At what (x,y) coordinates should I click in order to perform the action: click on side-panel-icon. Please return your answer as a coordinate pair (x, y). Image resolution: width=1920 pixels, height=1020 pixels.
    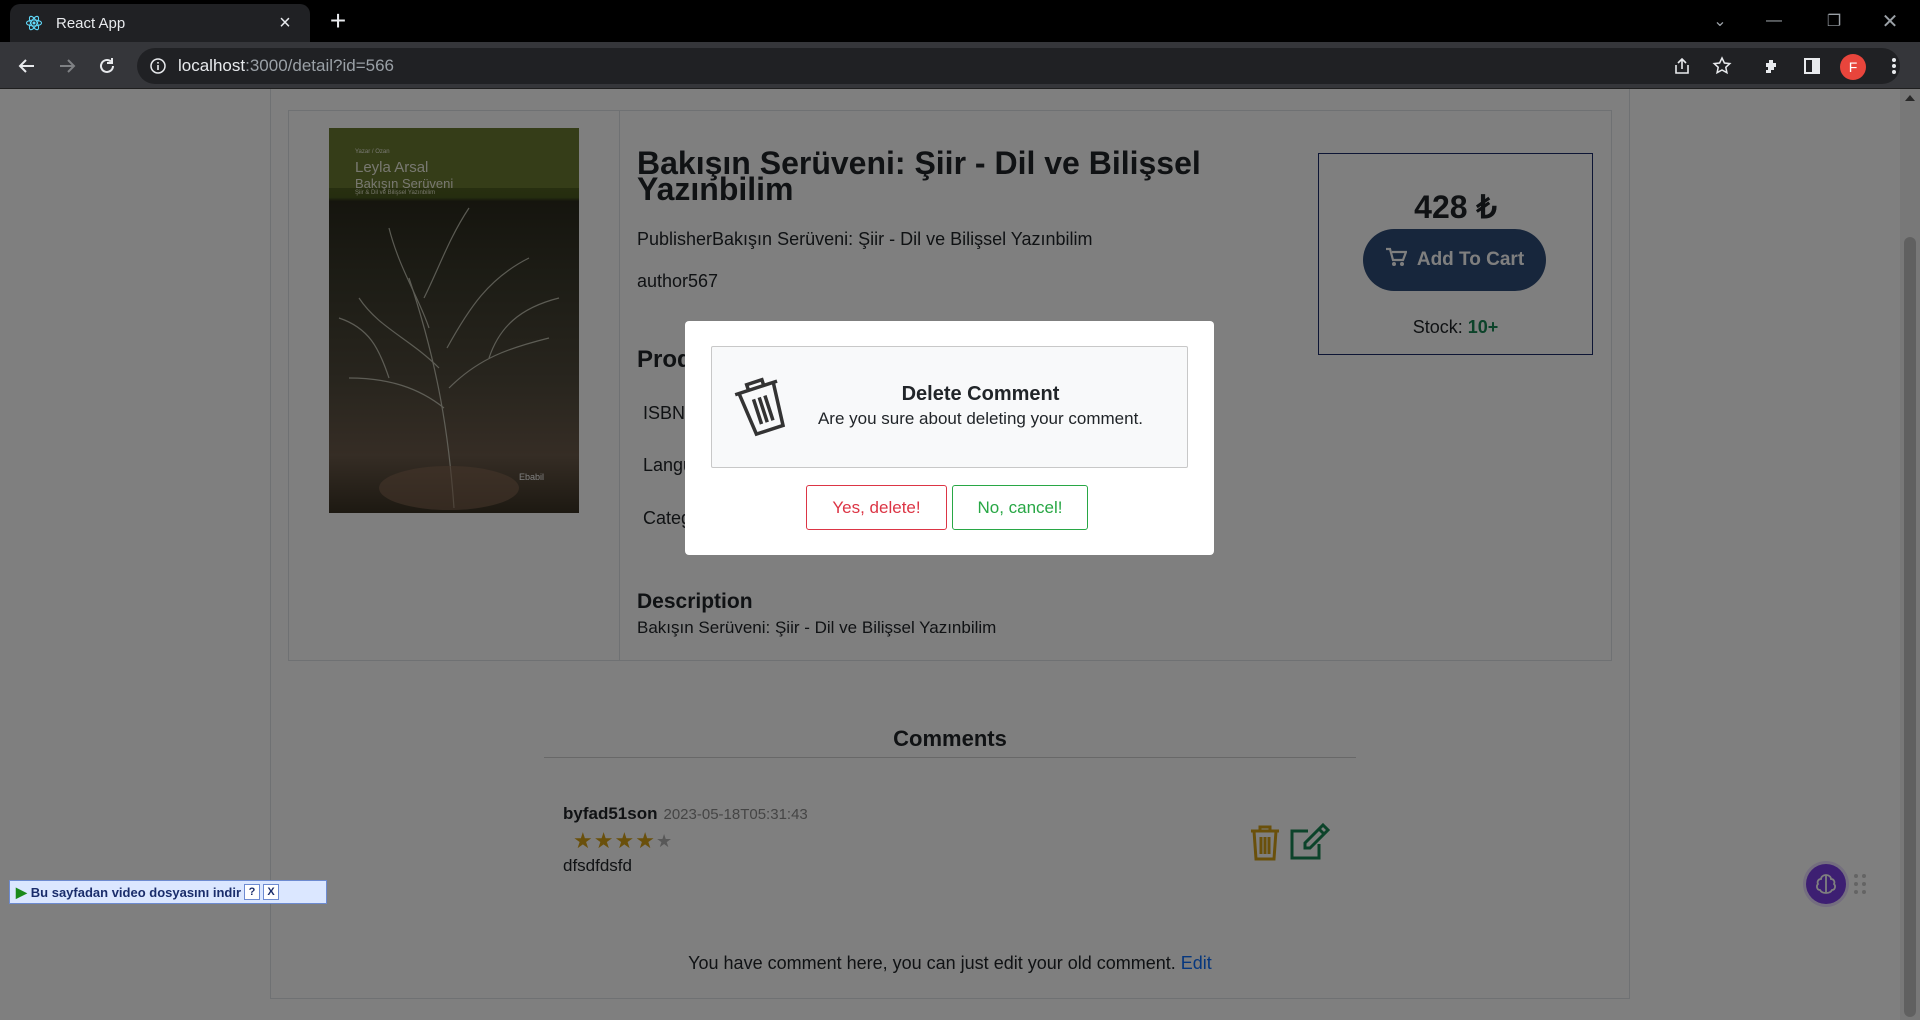
    Looking at the image, I should click on (1812, 66).